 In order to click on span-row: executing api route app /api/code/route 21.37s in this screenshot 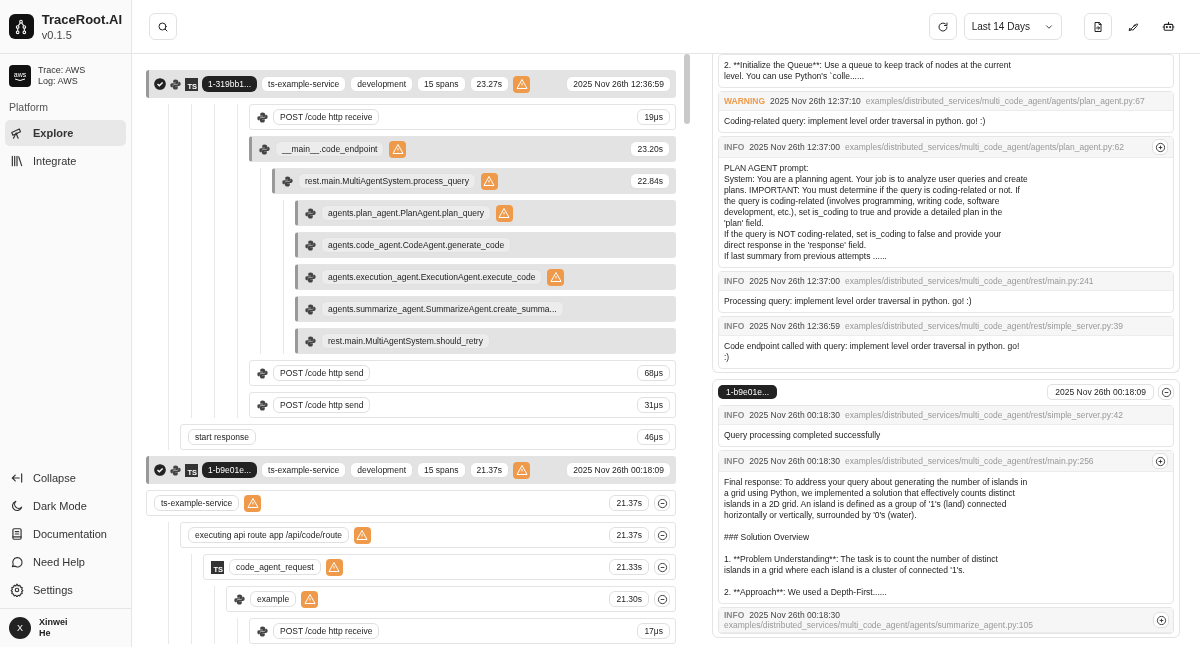, I will do `click(428, 535)`.